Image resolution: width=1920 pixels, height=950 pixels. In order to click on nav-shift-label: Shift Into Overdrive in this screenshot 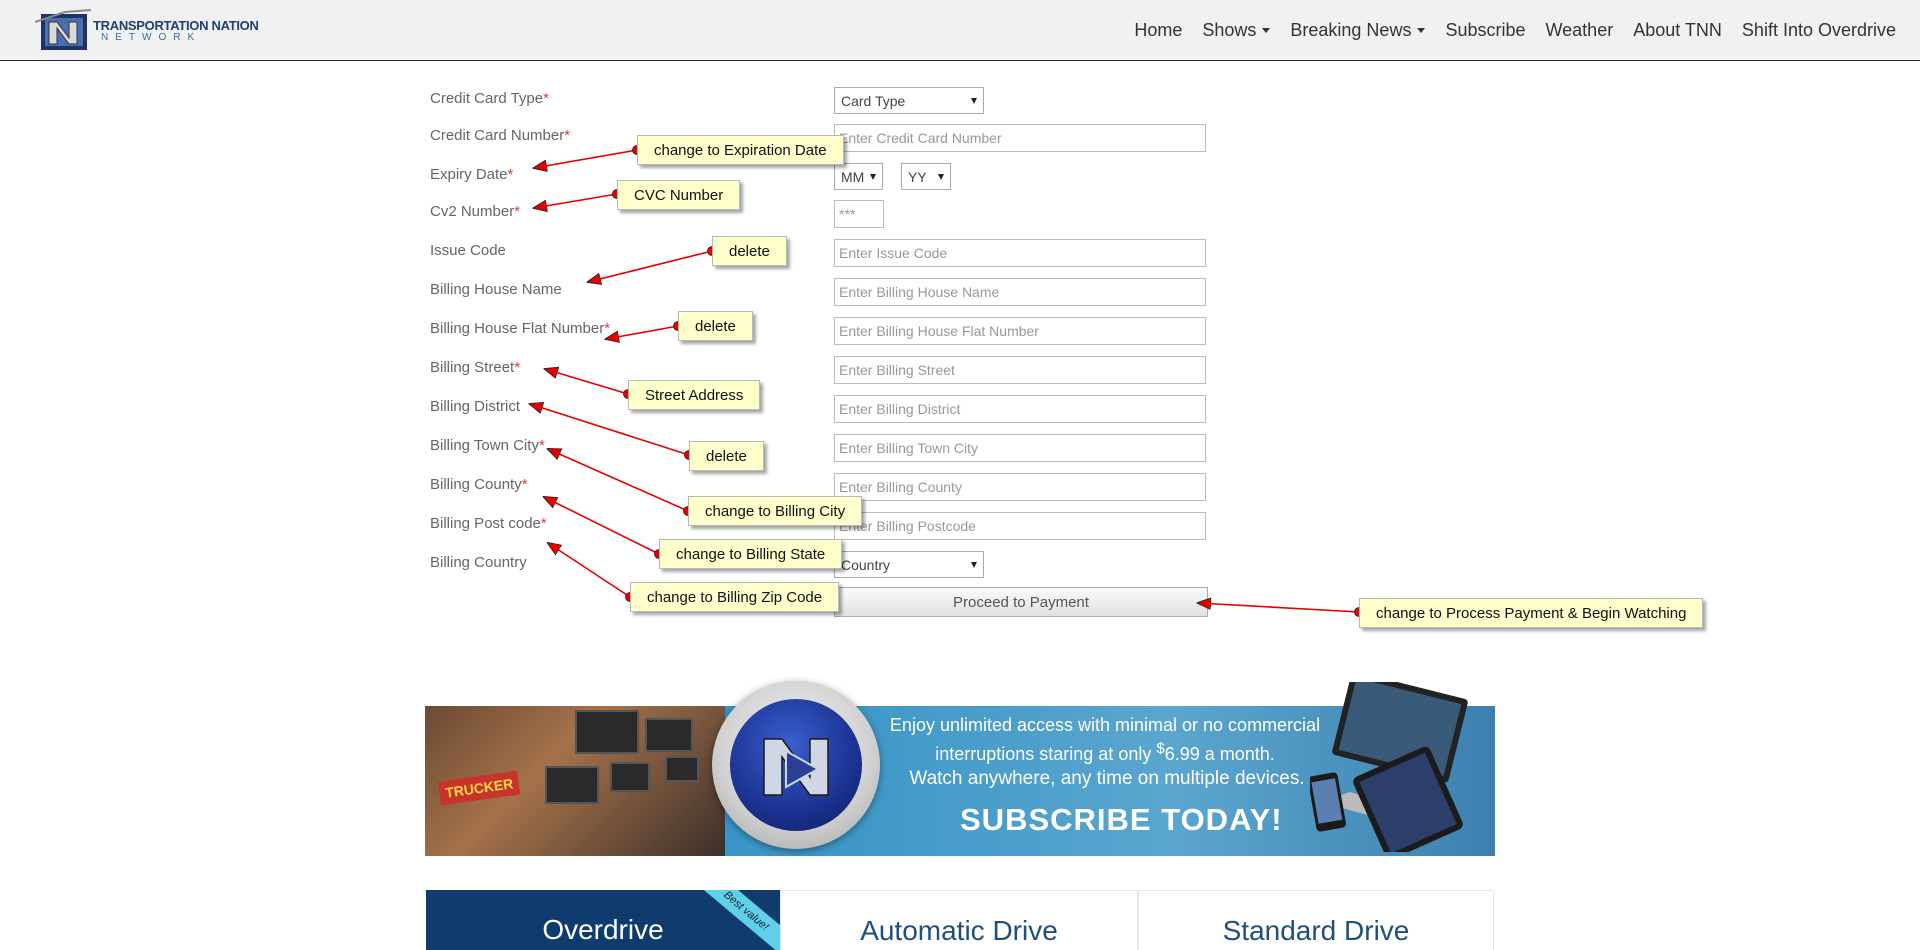, I will do `click(1818, 29)`.